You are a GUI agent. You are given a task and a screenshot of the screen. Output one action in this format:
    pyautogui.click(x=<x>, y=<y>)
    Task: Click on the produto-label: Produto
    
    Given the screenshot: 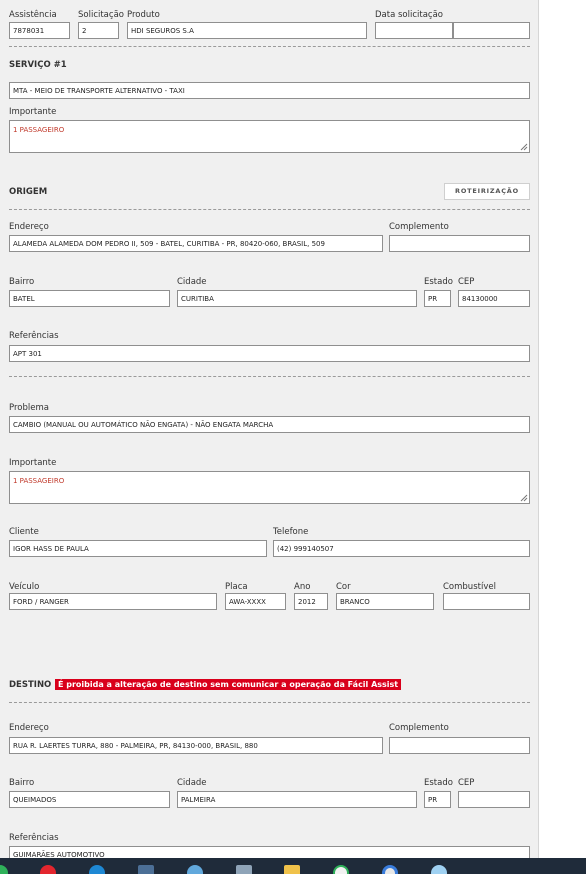 What is the action you would take?
    pyautogui.click(x=143, y=15)
    